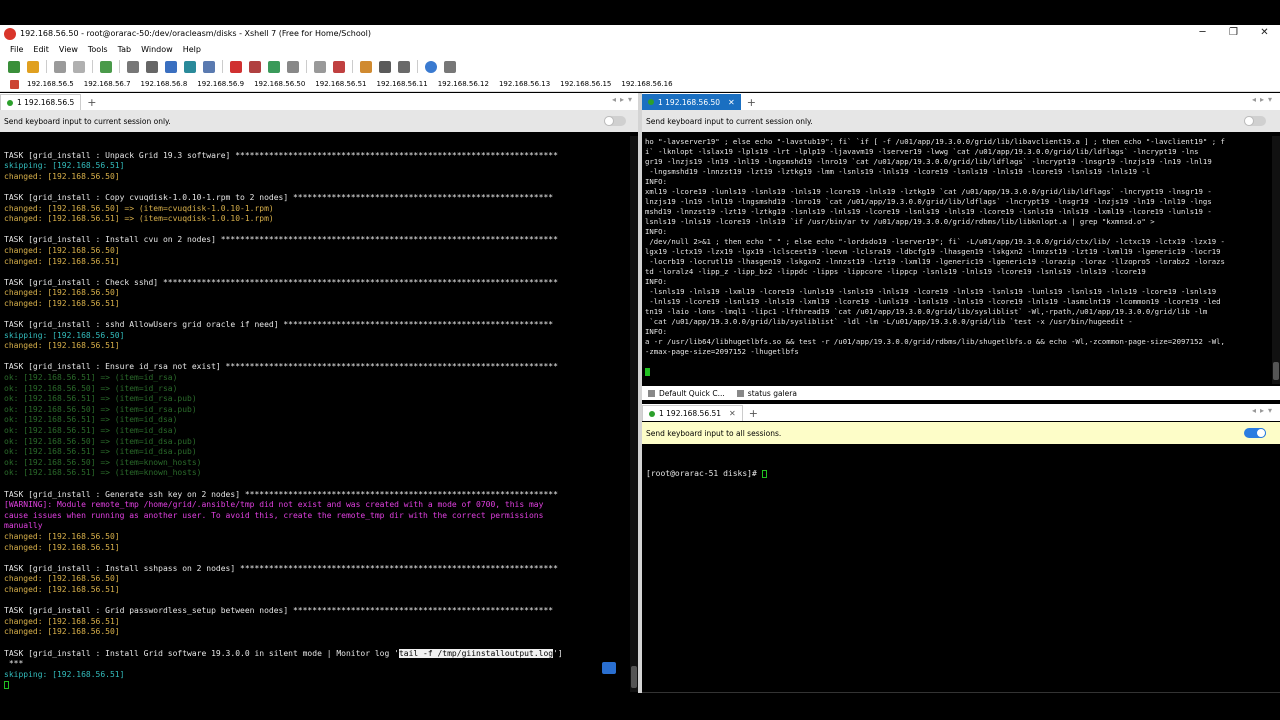 This screenshot has height=720, width=1280. What do you see at coordinates (691, 102) in the screenshot?
I see `session-tab-right-top: 1 192.168.56.50 ✕` at bounding box center [691, 102].